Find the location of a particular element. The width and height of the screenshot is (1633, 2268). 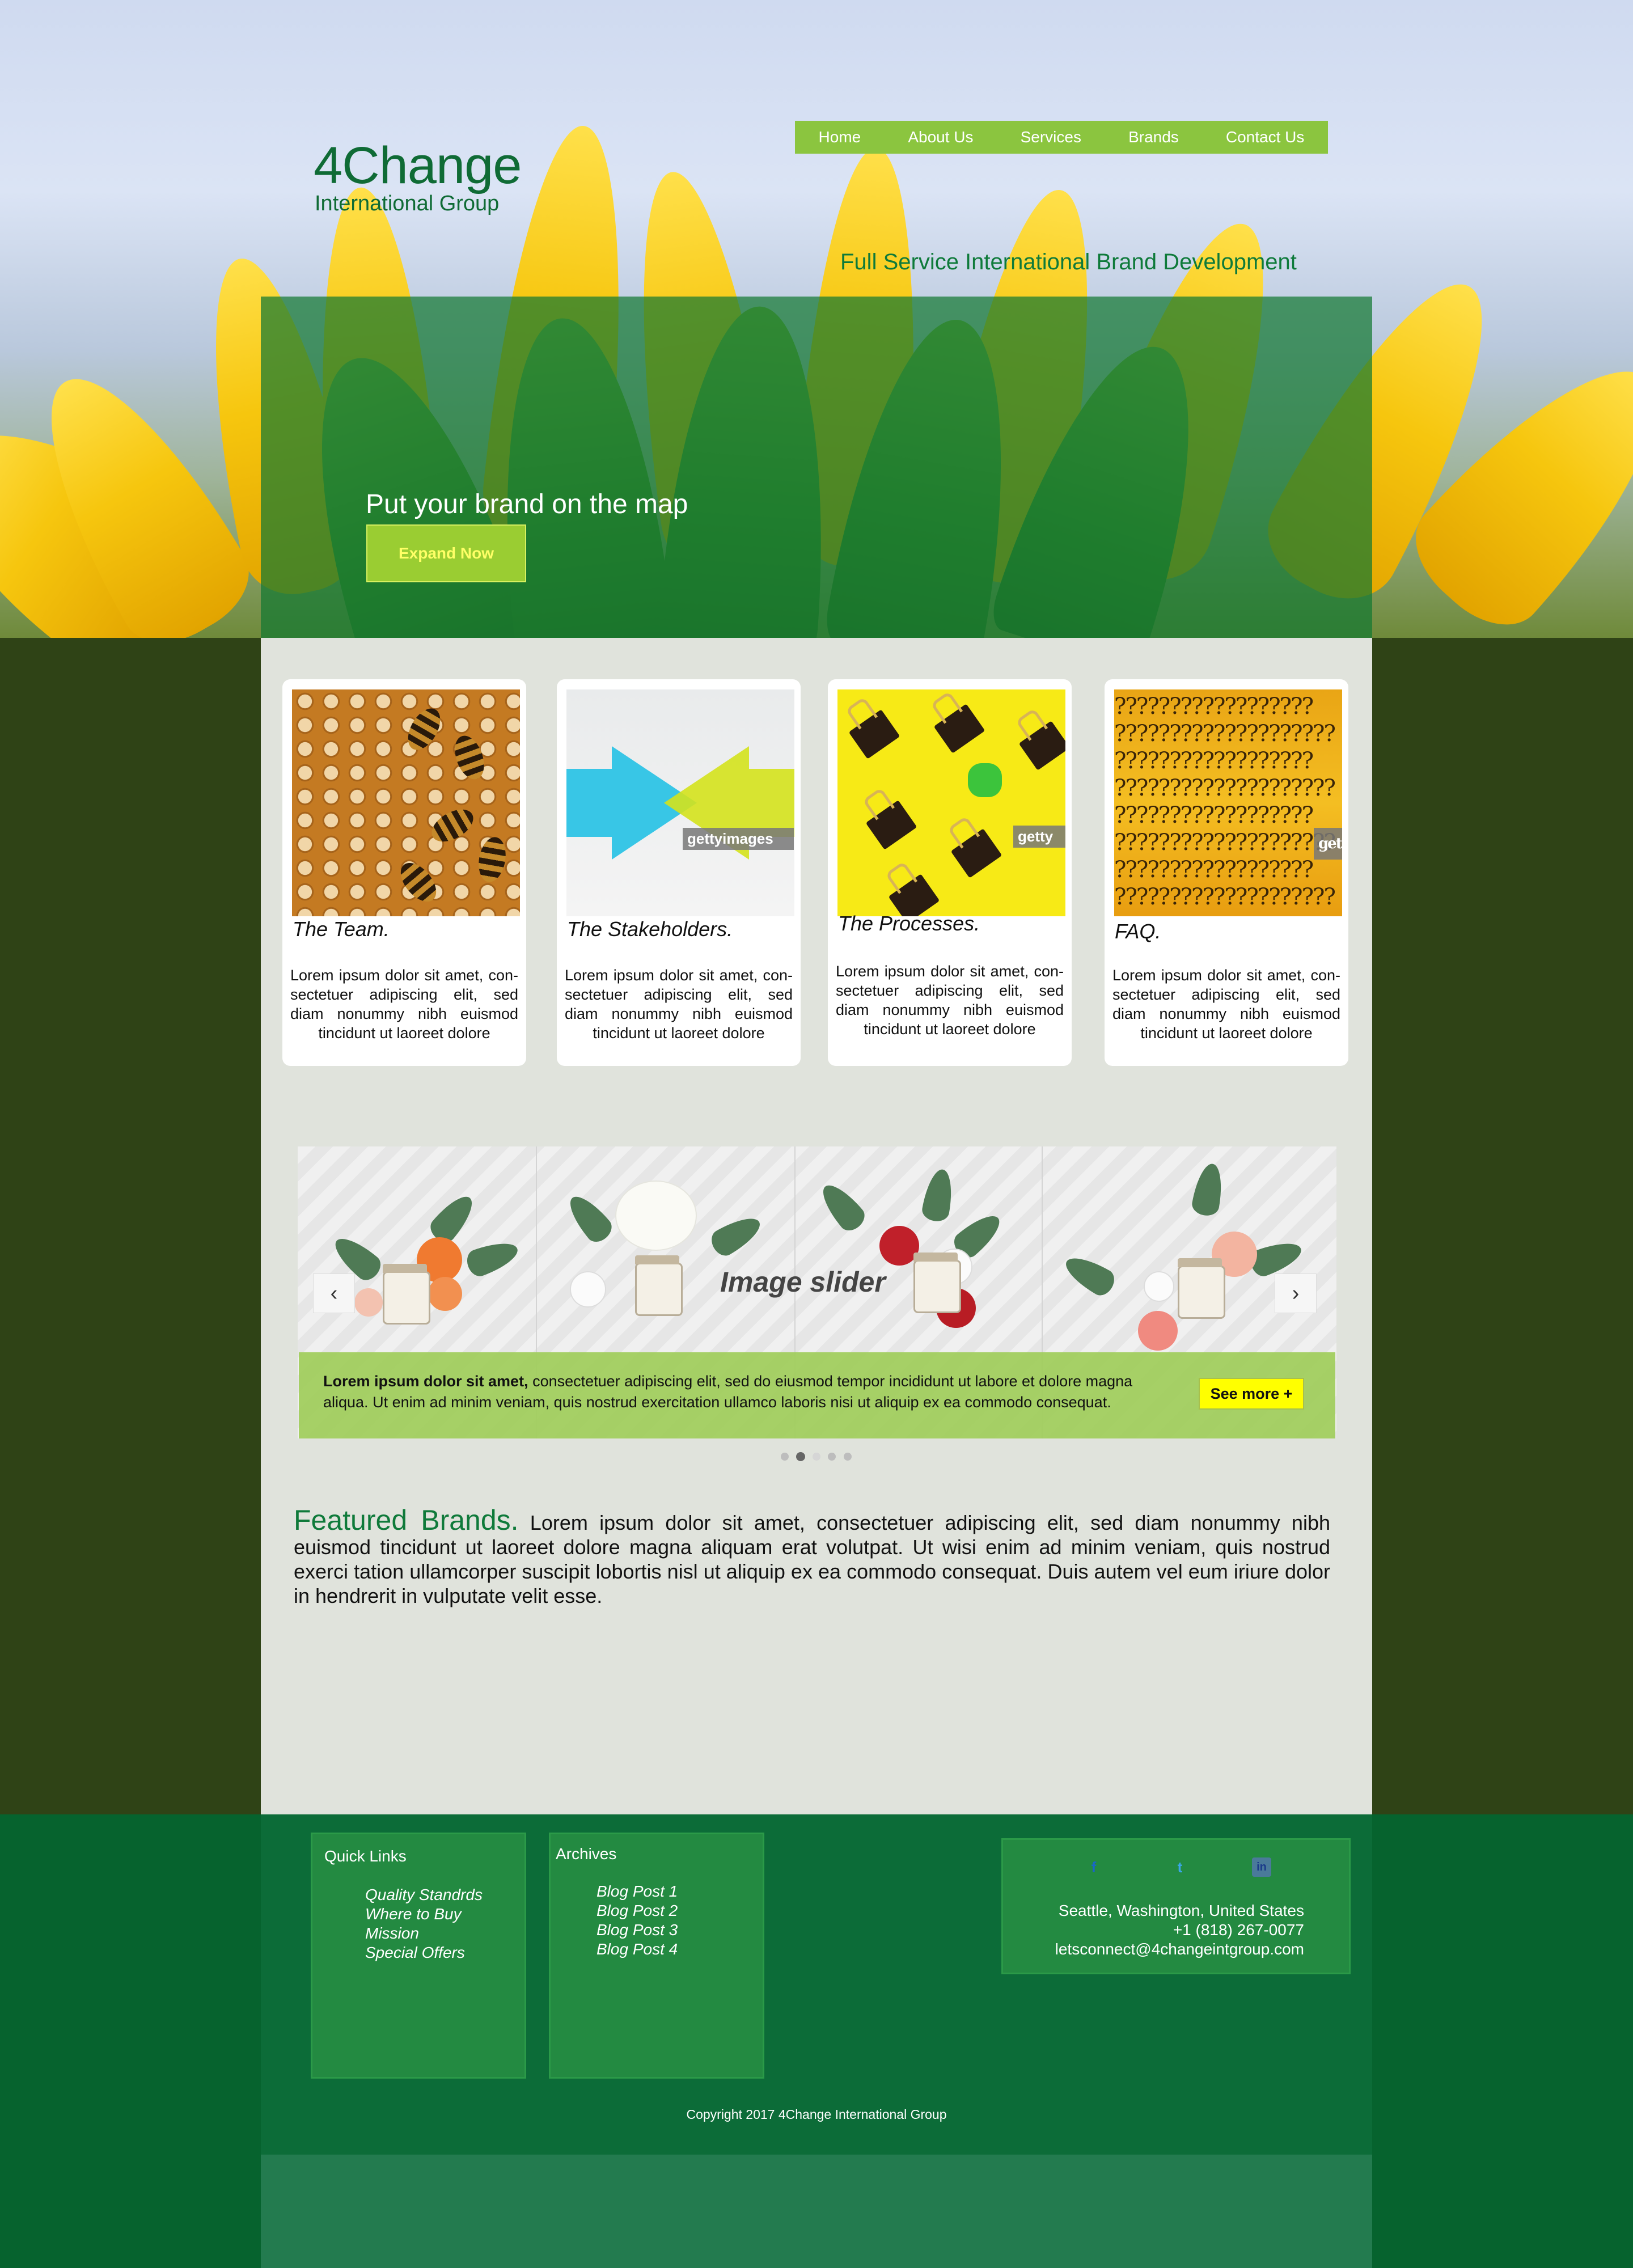

logo-subtitle: International Group is located at coordinates (408, 203).